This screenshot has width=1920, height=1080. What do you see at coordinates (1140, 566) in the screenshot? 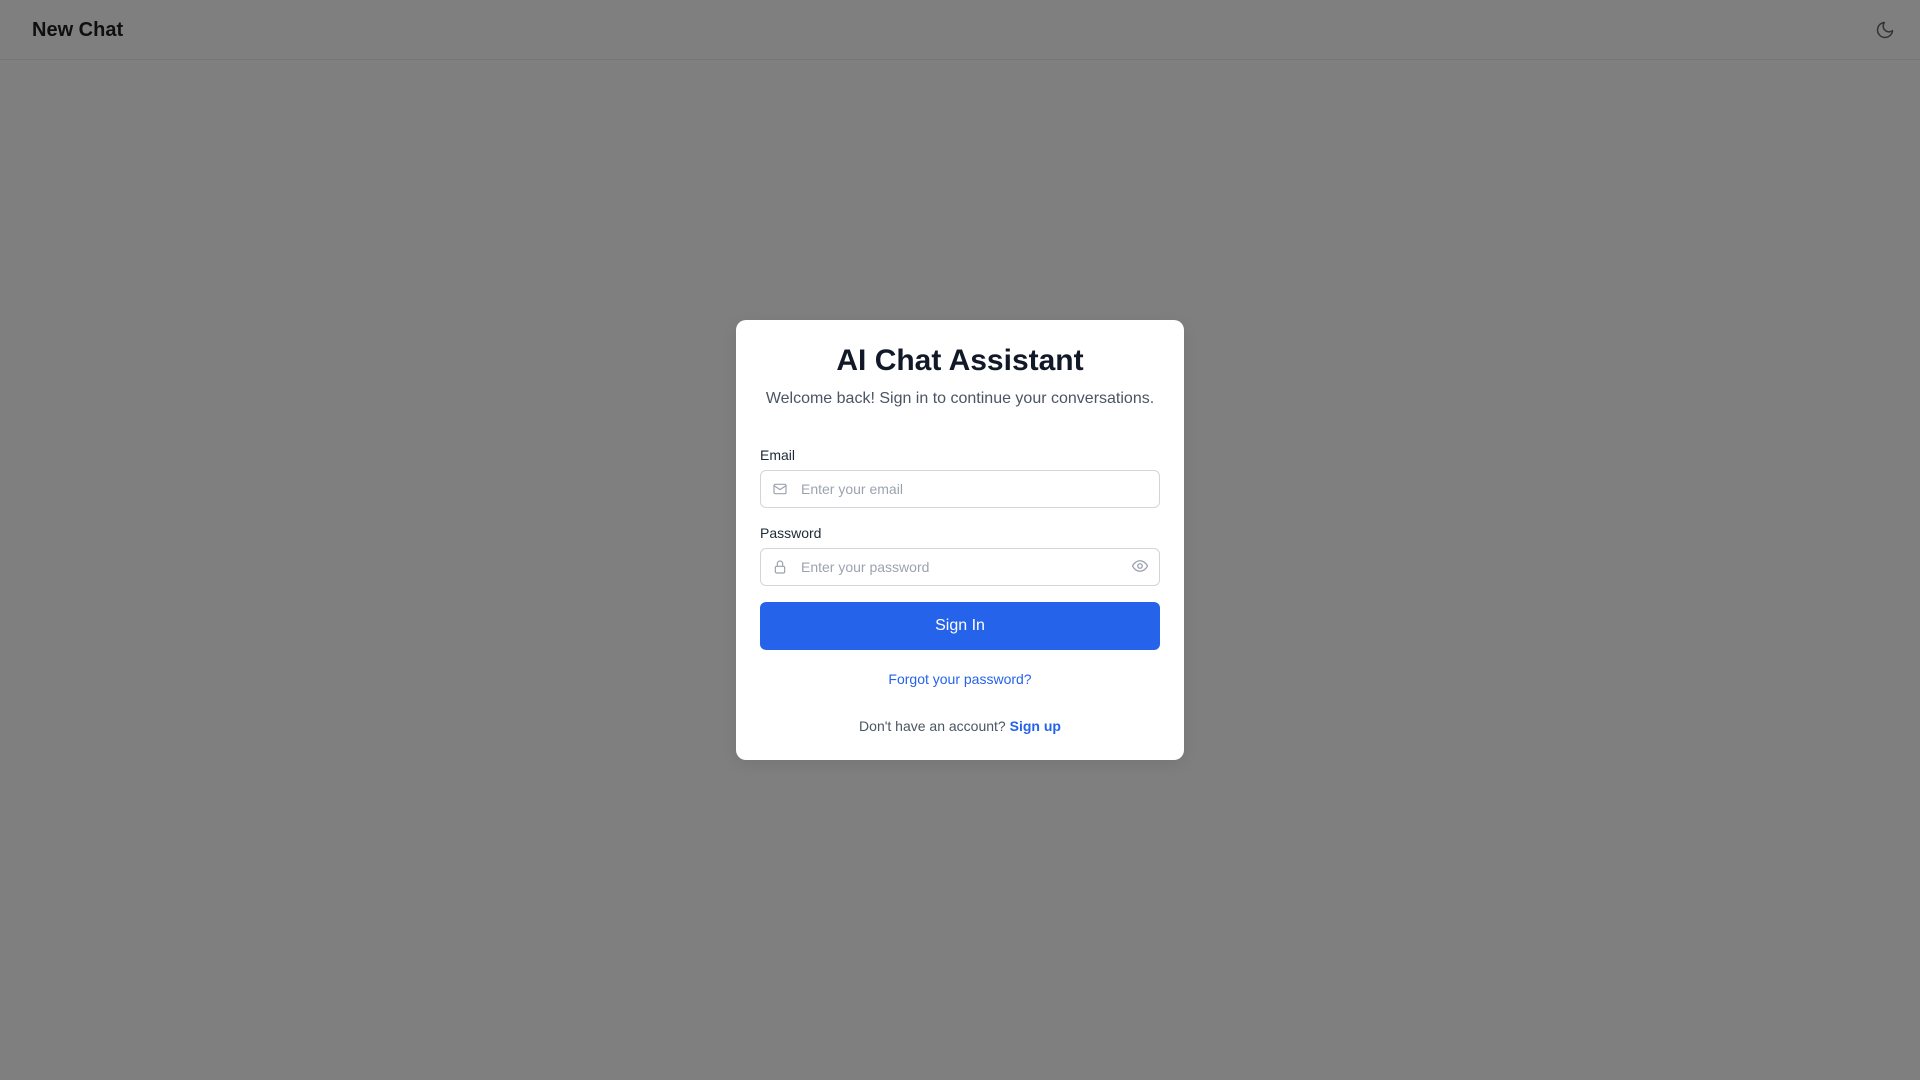
I see `eye-icon` at bounding box center [1140, 566].